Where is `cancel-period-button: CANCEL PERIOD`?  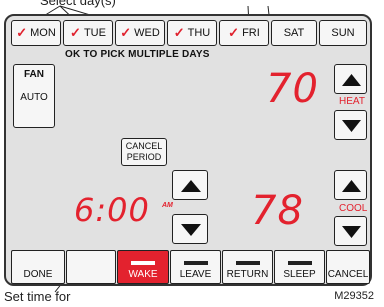
cancel-period-button: CANCEL PERIOD is located at coordinates (144, 152).